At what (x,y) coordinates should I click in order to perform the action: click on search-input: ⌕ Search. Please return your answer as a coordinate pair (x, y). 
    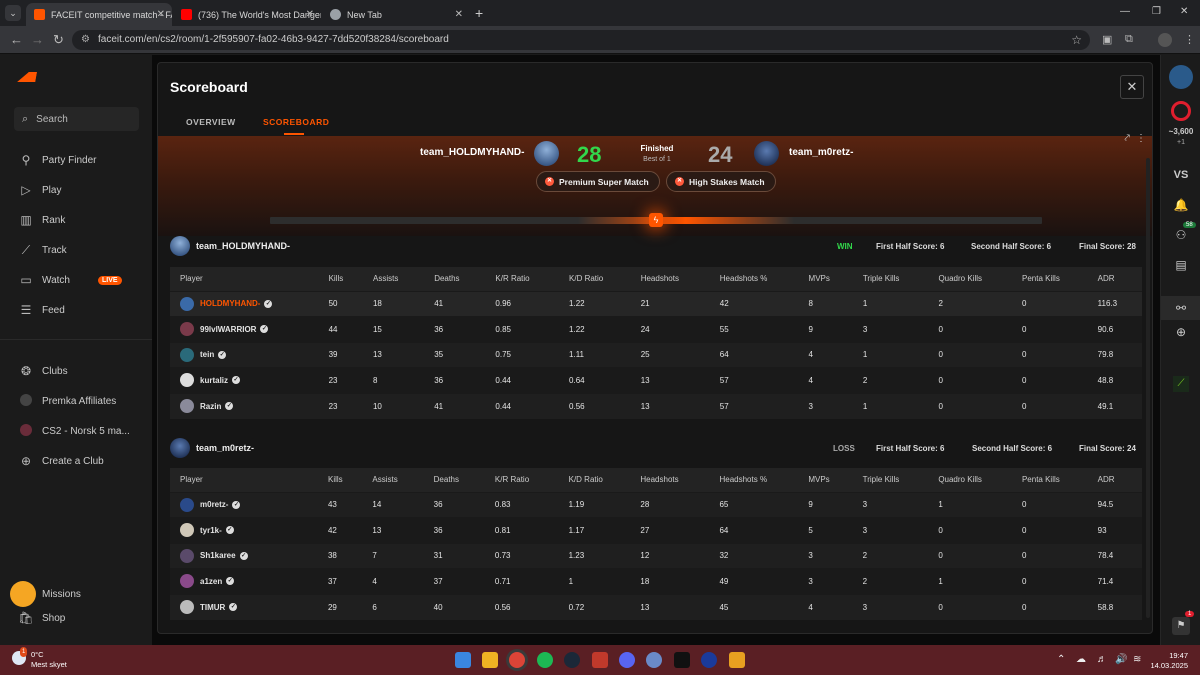
    Looking at the image, I should click on (76, 119).